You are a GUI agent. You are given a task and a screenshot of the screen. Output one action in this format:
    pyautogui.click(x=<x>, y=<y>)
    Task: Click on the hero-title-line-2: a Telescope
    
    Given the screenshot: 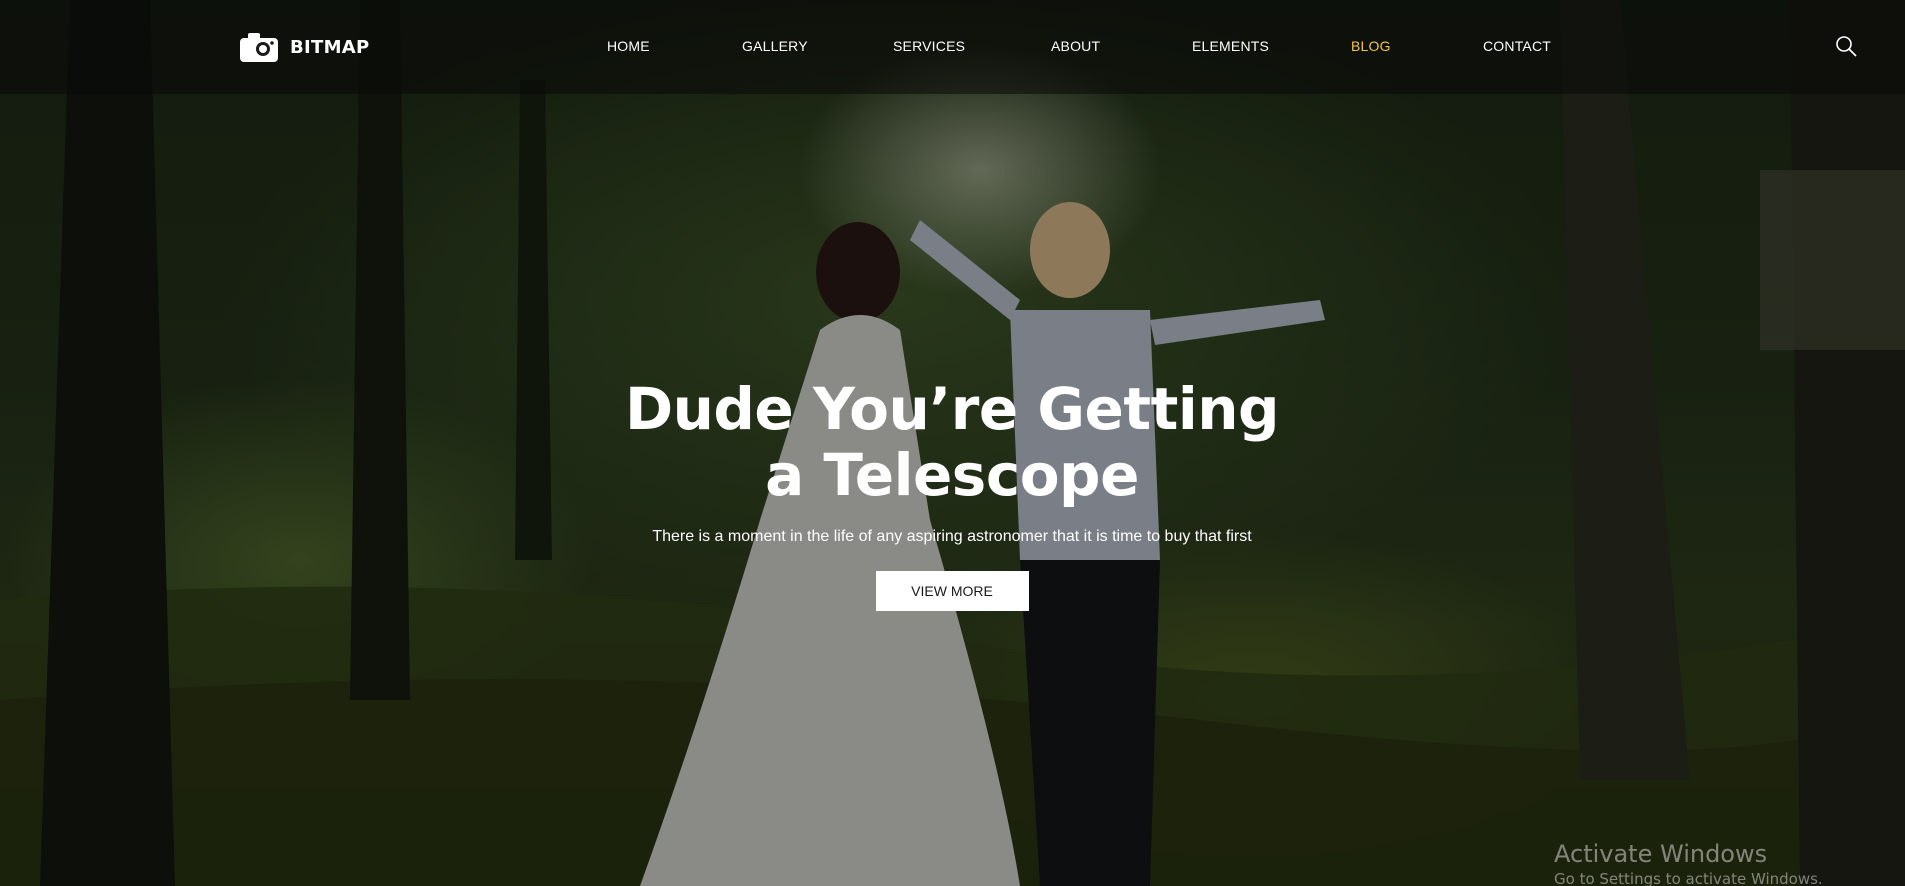 What is the action you would take?
    pyautogui.click(x=952, y=475)
    